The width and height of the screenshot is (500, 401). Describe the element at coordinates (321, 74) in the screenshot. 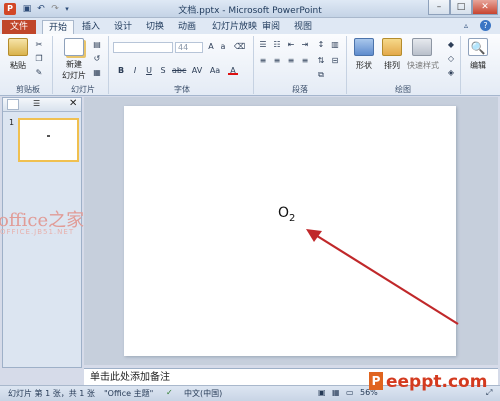

I see `smartart-icon: ⧉` at that location.